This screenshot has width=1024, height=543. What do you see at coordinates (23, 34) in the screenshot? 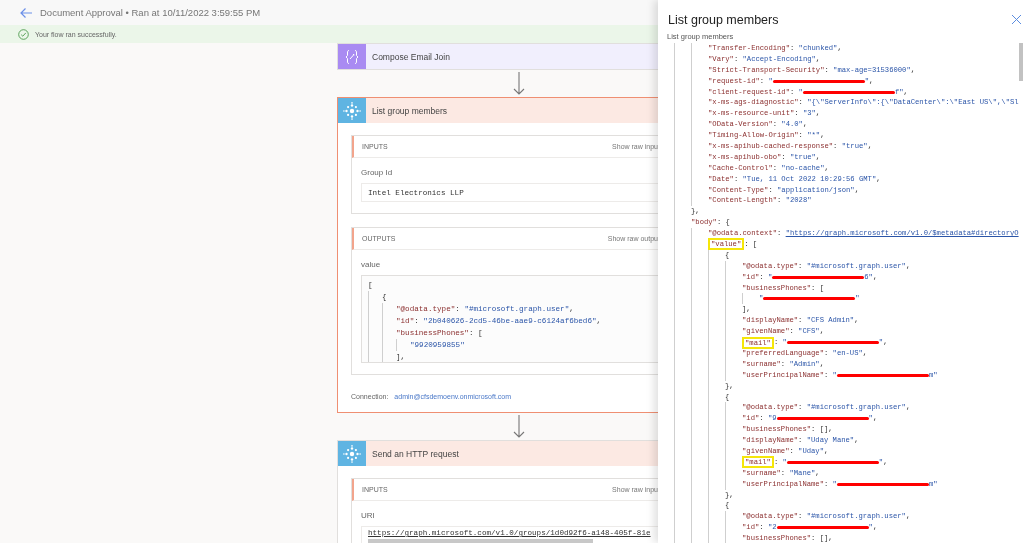
I see `check-circle-icon` at bounding box center [23, 34].